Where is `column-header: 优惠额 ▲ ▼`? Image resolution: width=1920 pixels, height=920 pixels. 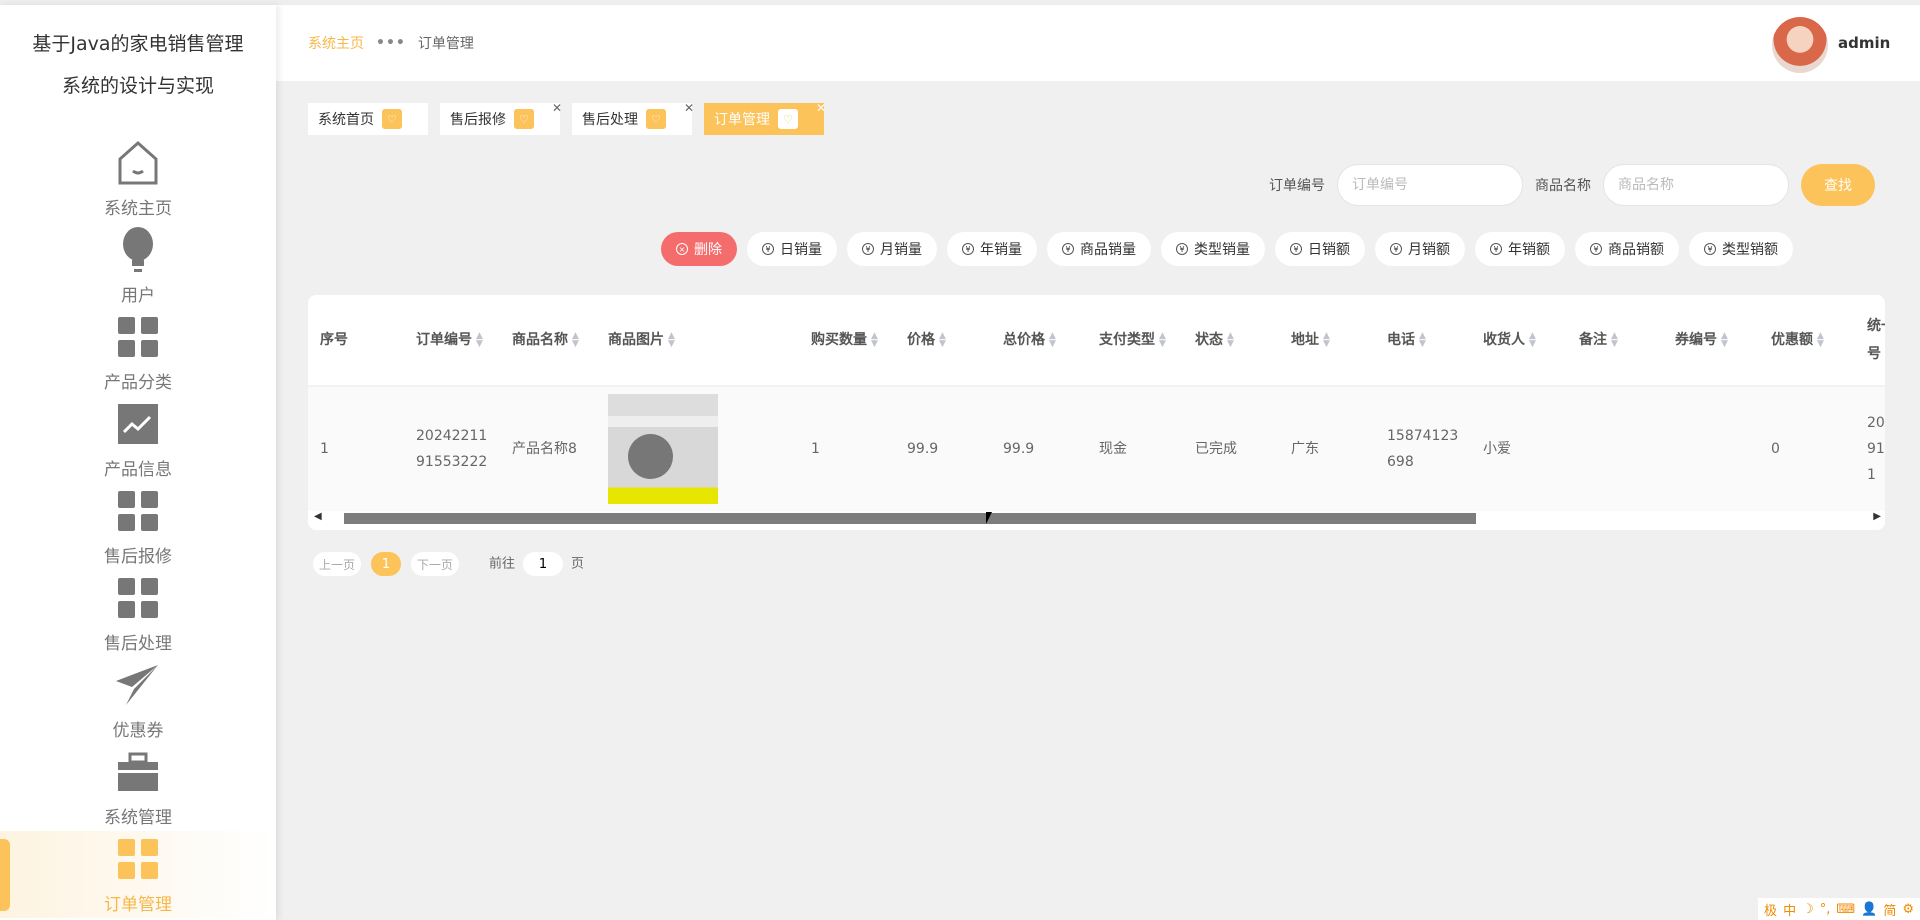
column-header: 优惠额 ▲ ▼ is located at coordinates (1807, 341).